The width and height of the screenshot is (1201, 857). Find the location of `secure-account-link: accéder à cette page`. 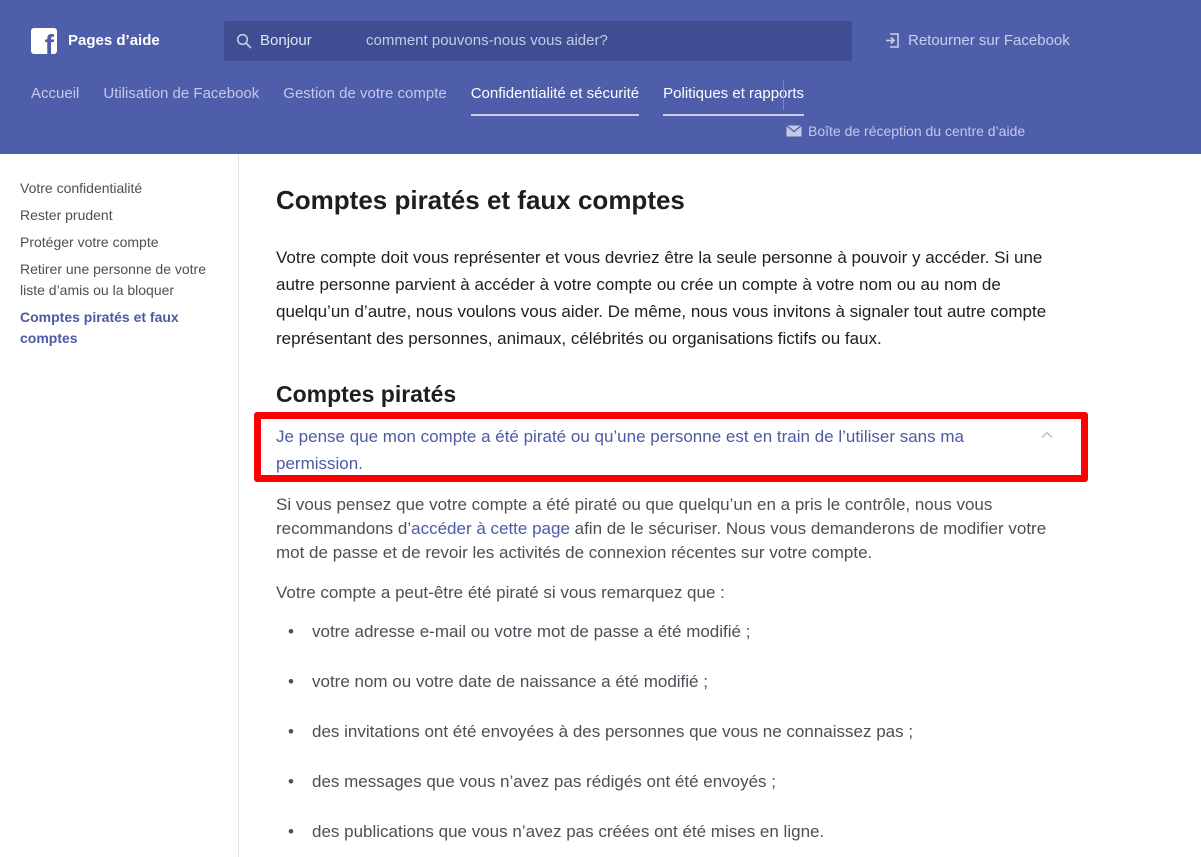

secure-account-link: accéder à cette page is located at coordinates (490, 528).